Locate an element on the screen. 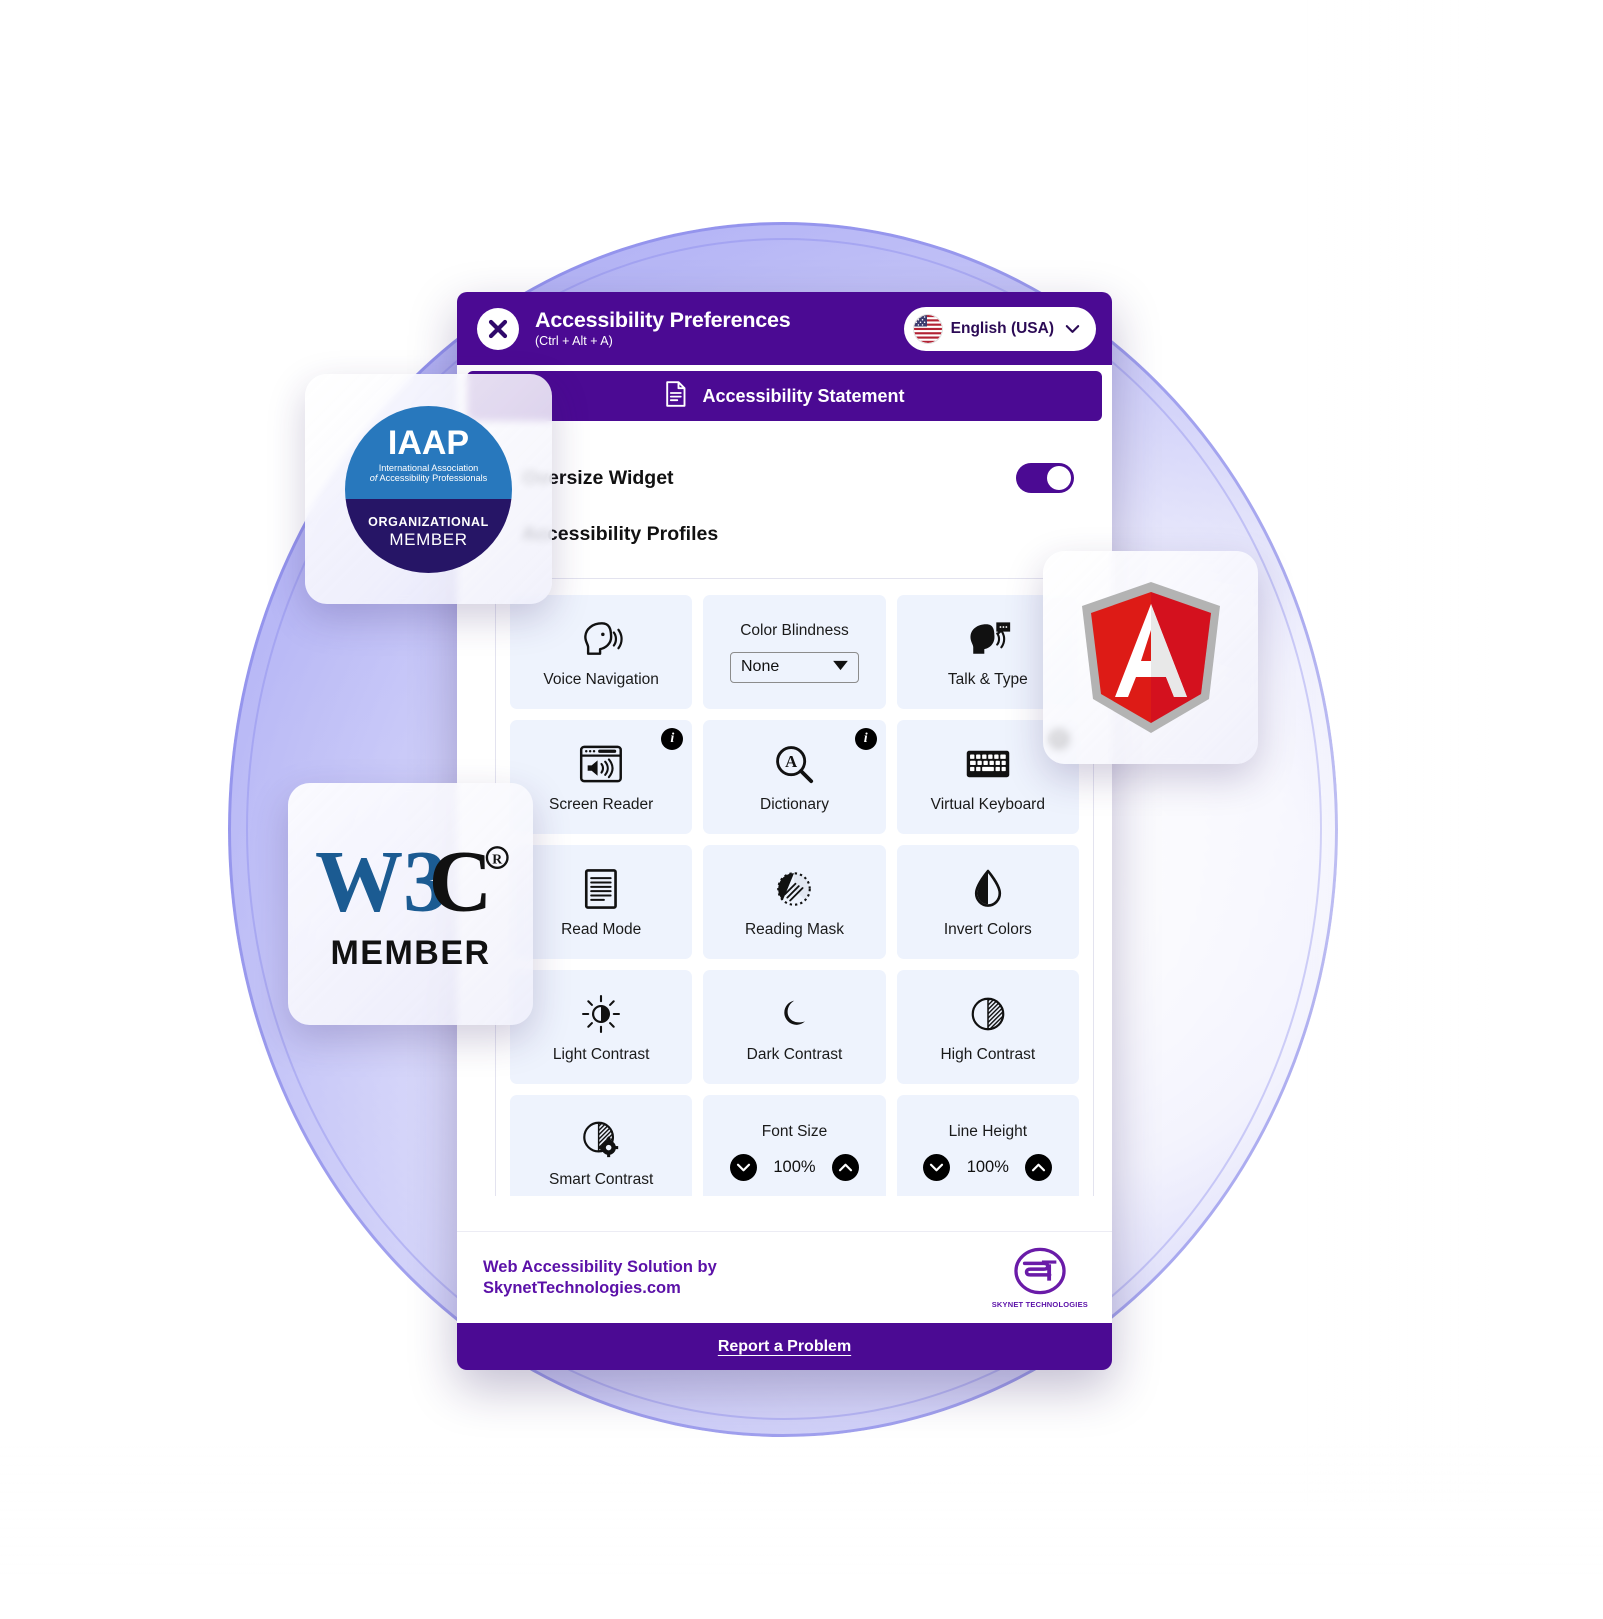 Image resolution: width=1603 pixels, height=1619 pixels. iaap-line2-rest: Accessibility Professionals is located at coordinates (433, 478).